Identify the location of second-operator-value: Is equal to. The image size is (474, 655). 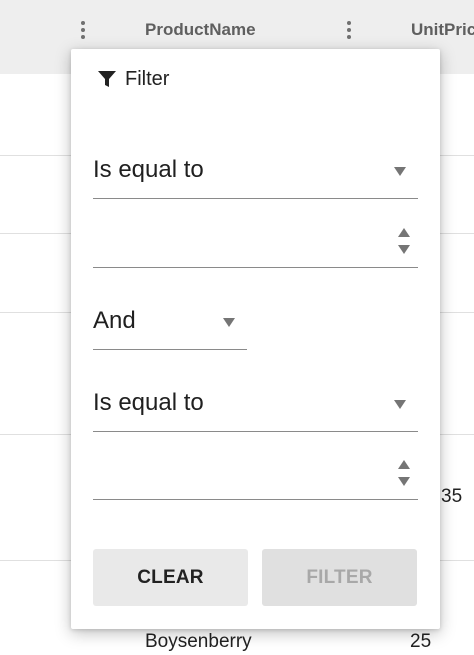
(148, 402).